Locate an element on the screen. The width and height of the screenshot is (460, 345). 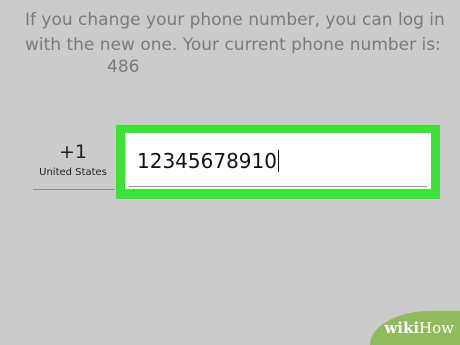
text-cursor is located at coordinates (278, 161).